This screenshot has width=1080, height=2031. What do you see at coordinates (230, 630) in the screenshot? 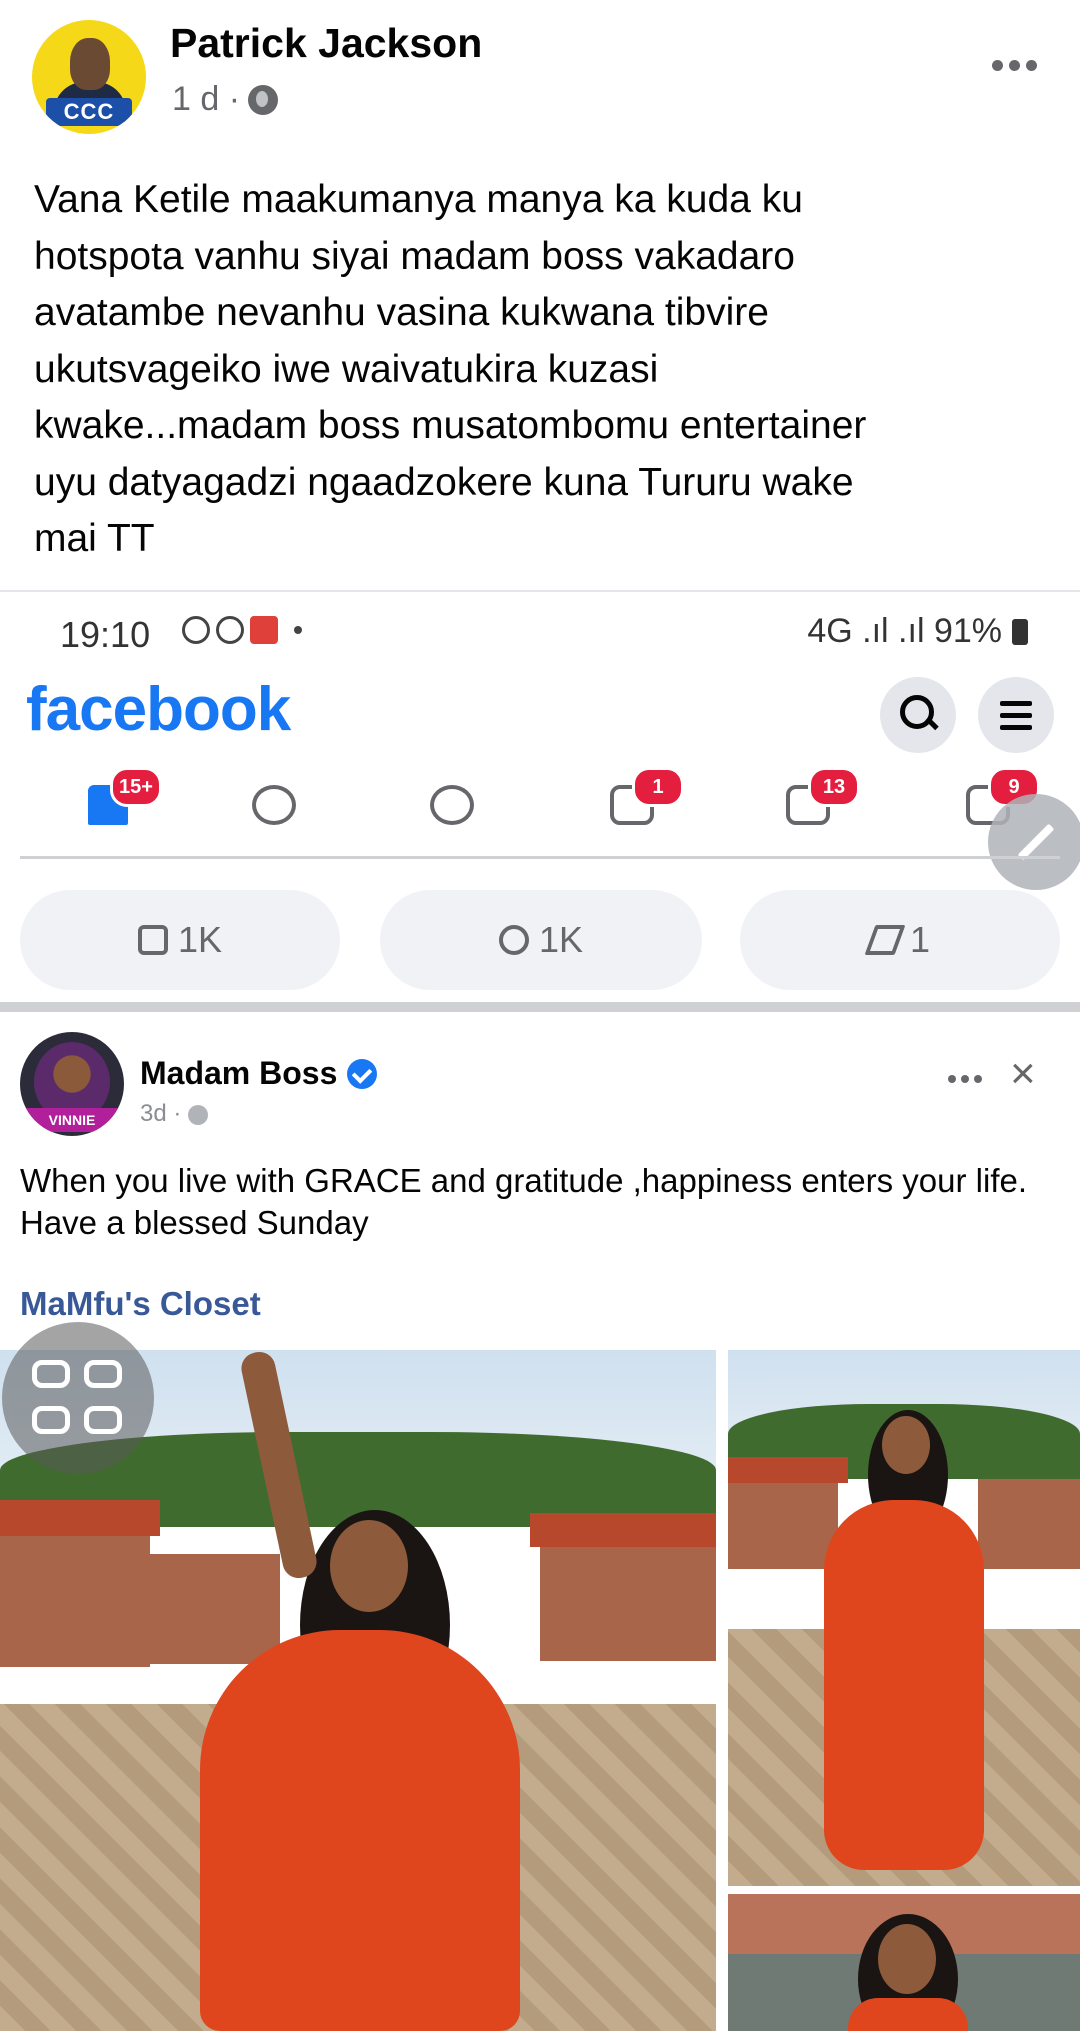
I see `whatsapp-notif-icon` at bounding box center [230, 630].